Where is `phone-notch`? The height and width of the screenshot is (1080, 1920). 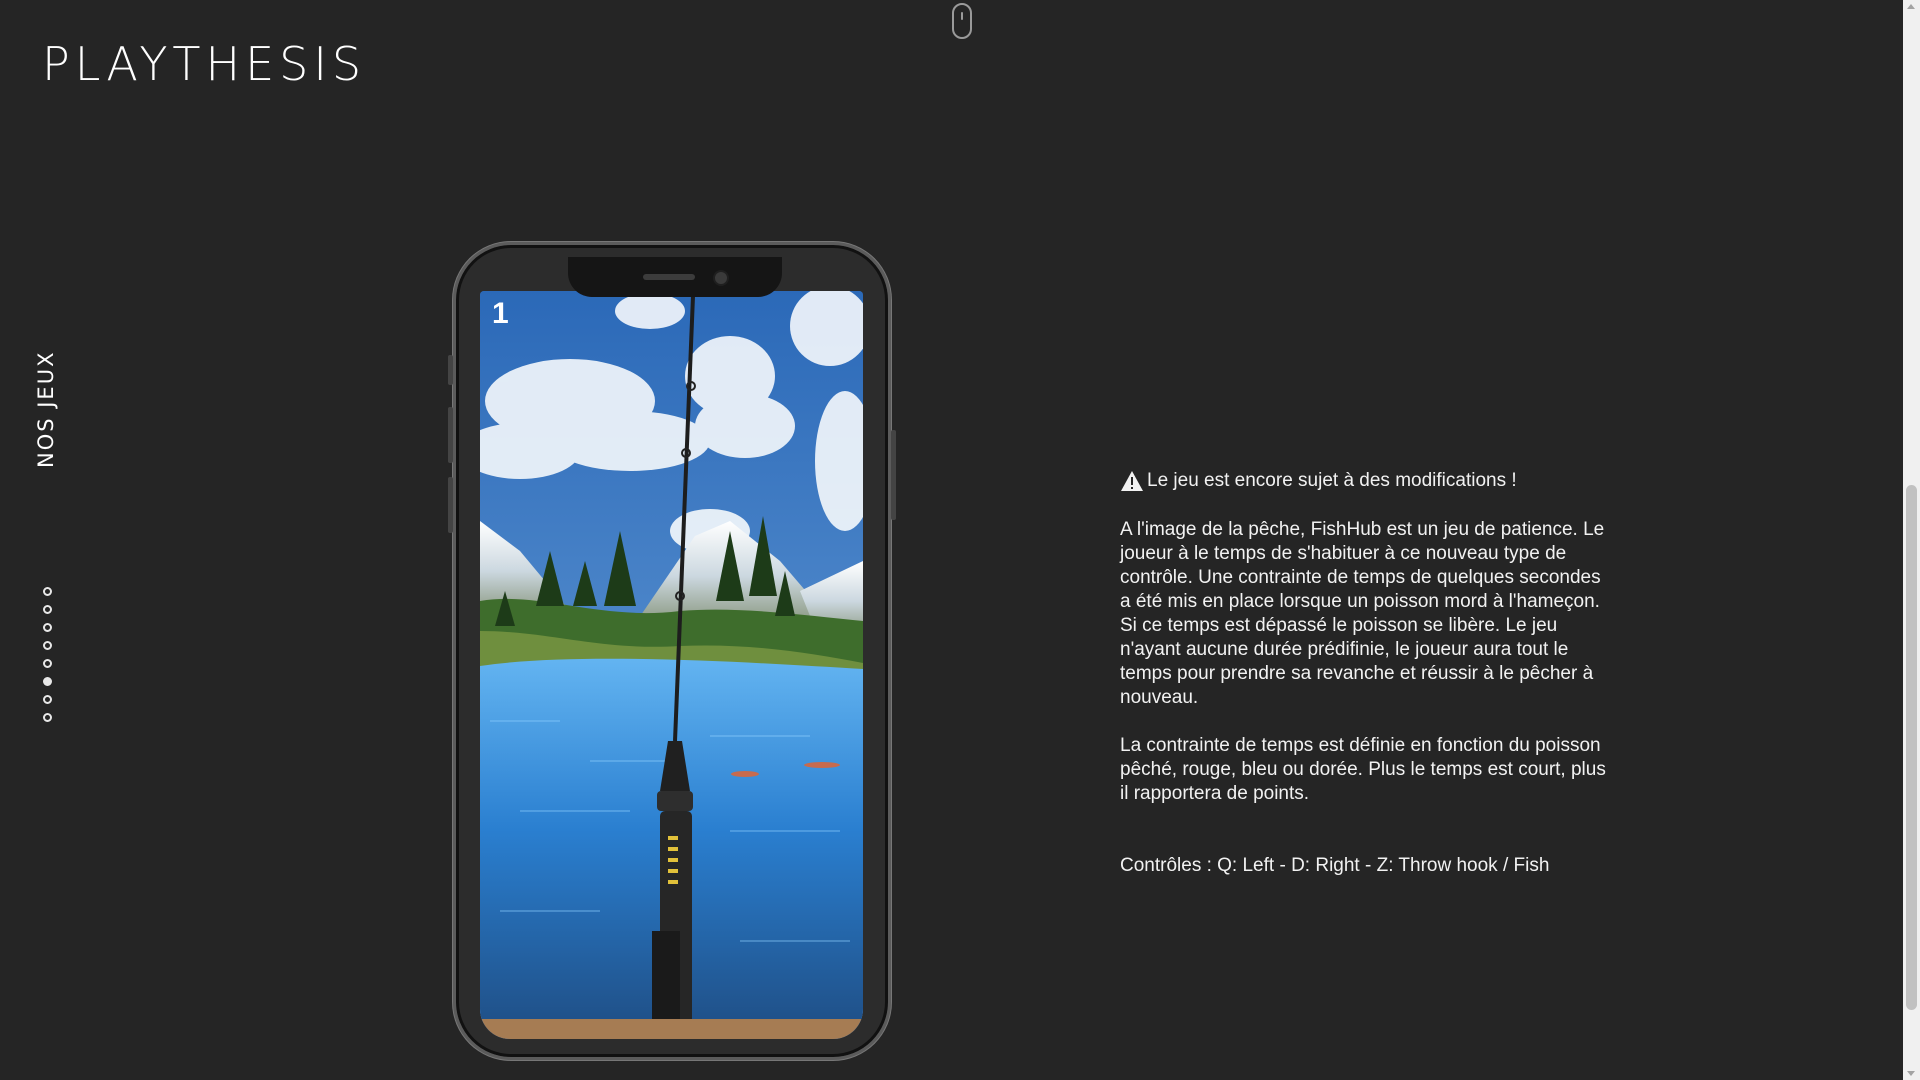 phone-notch is located at coordinates (675, 277).